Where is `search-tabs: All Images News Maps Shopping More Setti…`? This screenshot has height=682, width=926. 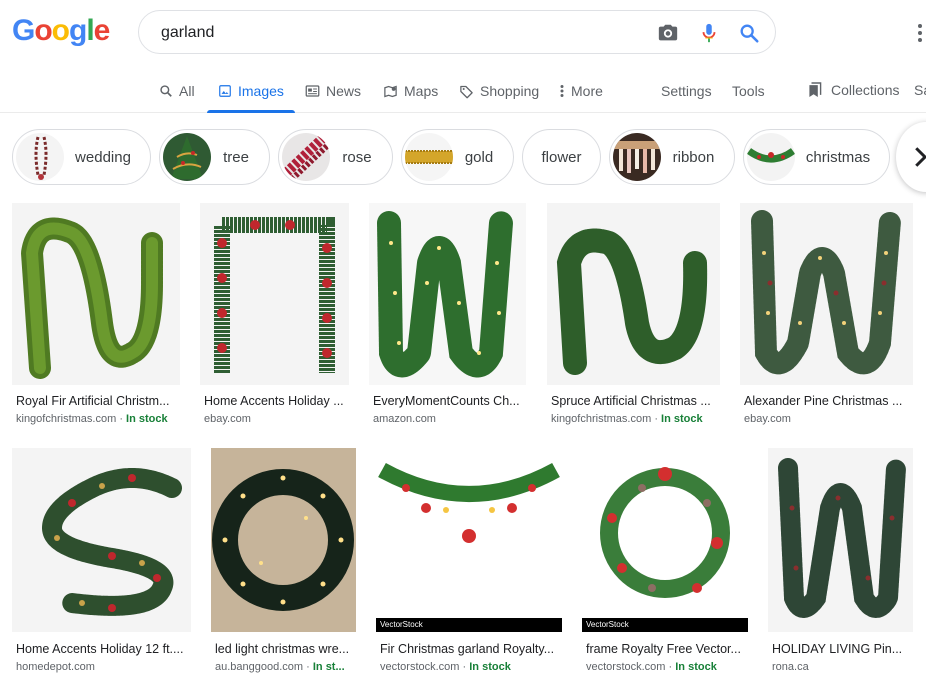 search-tabs: All Images News Maps Shopping More Setti… is located at coordinates (463, 91).